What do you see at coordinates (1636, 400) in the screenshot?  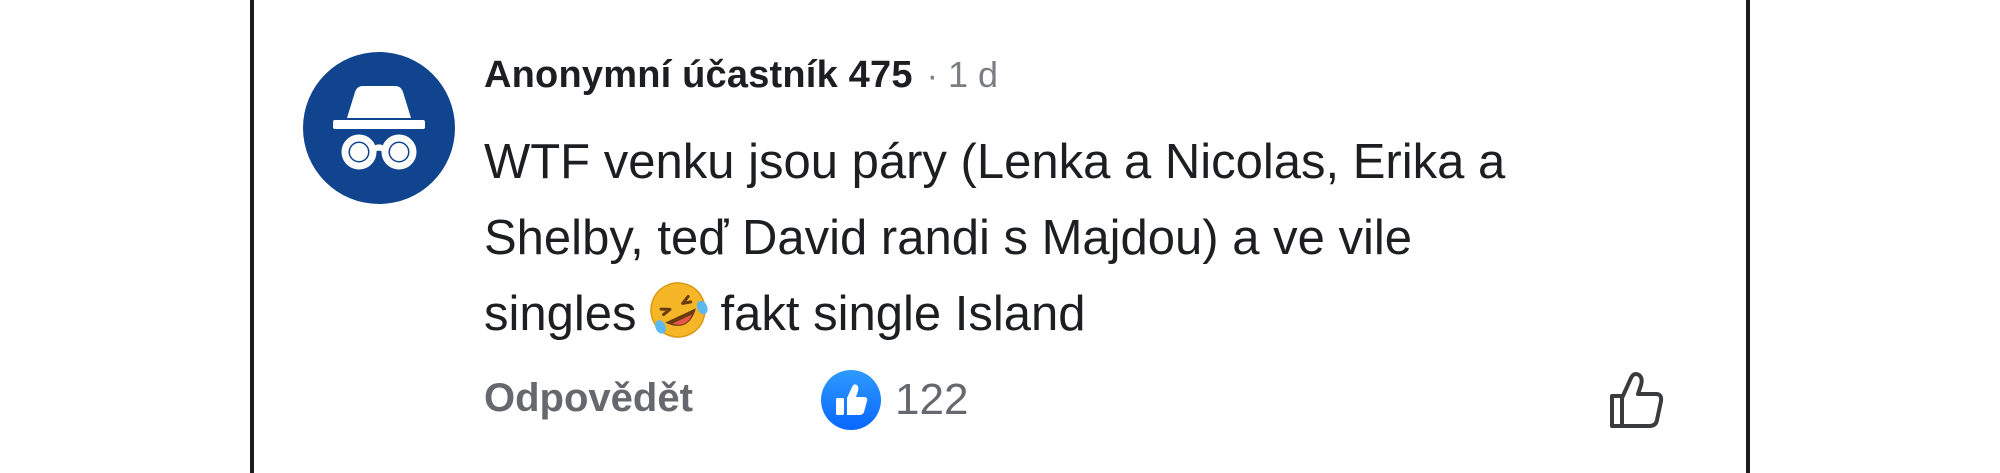 I see `thumbs-up-outline-icon` at bounding box center [1636, 400].